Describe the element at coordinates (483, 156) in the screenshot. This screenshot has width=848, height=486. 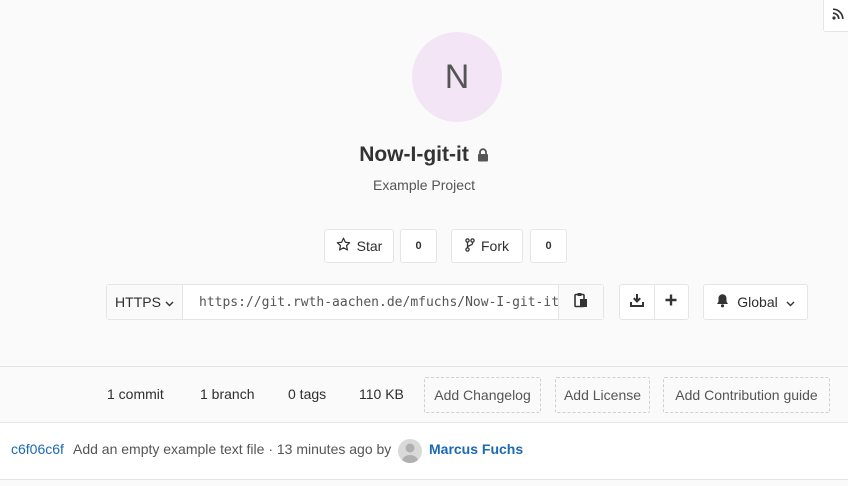
I see `lock-icon` at that location.